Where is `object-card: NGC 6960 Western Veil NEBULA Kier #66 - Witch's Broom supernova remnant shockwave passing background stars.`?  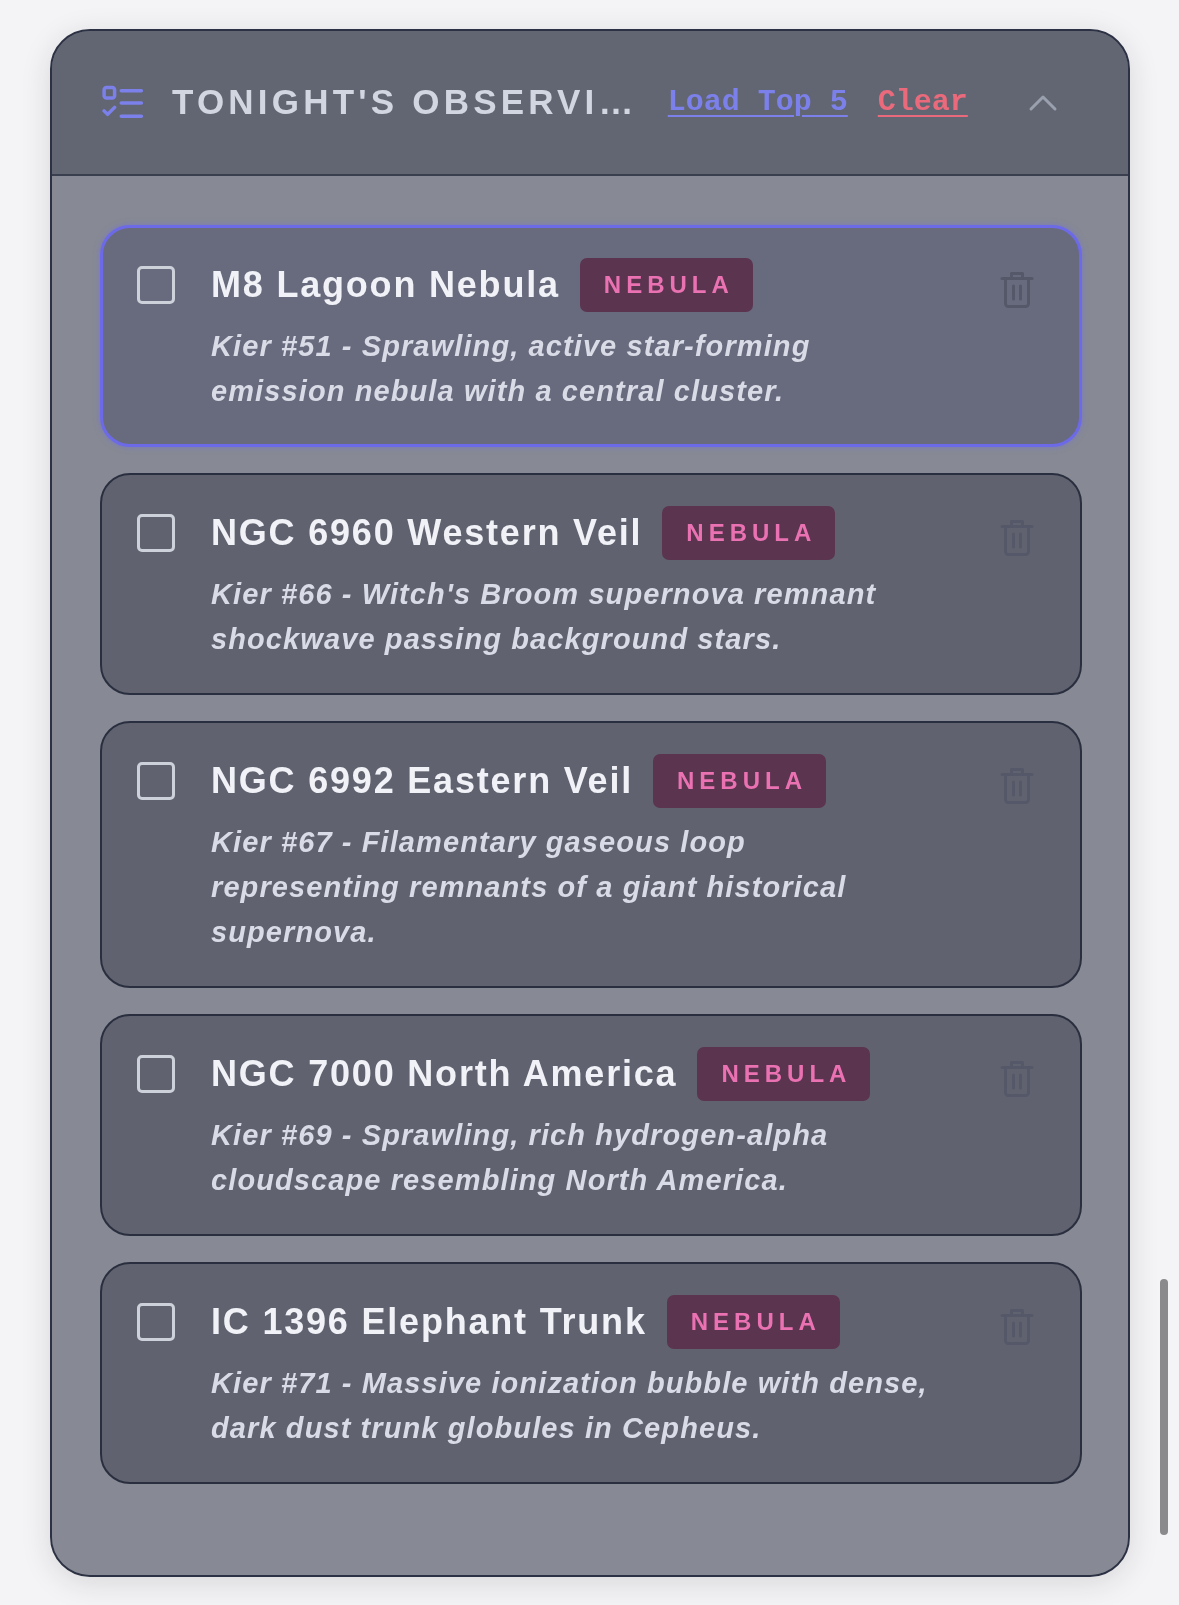
object-card: NGC 6960 Western Veil NEBULA Kier #66 - Witch's Broom supernova remnant shockwave passing background stars. is located at coordinates (591, 584).